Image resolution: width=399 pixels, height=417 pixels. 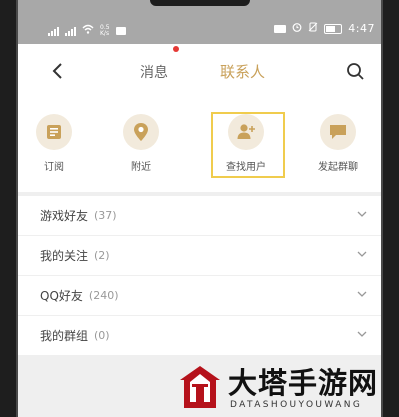 What do you see at coordinates (54, 167) in the screenshot?
I see `shortcut-label: 订阅` at bounding box center [54, 167].